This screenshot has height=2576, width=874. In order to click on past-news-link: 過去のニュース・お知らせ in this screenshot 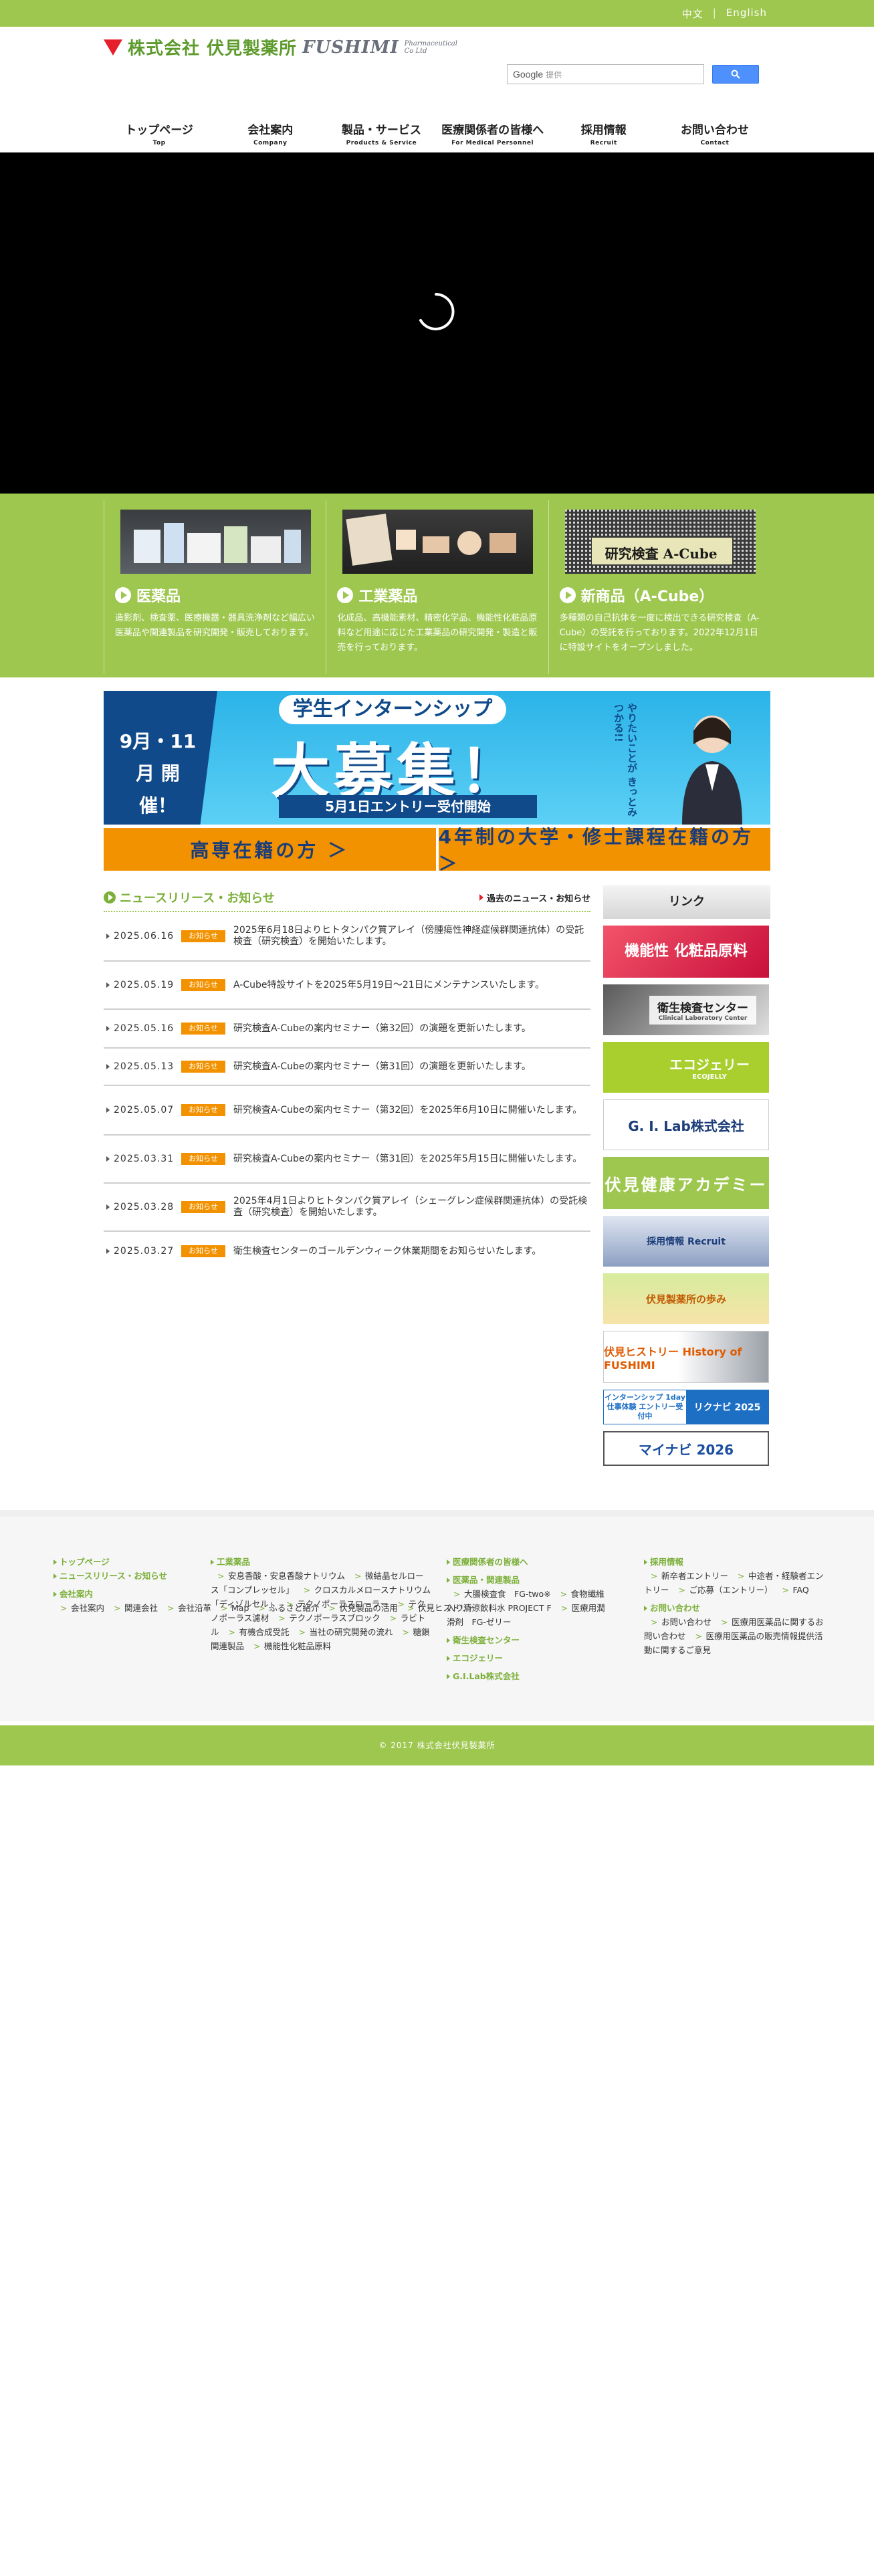, I will do `click(534, 898)`.